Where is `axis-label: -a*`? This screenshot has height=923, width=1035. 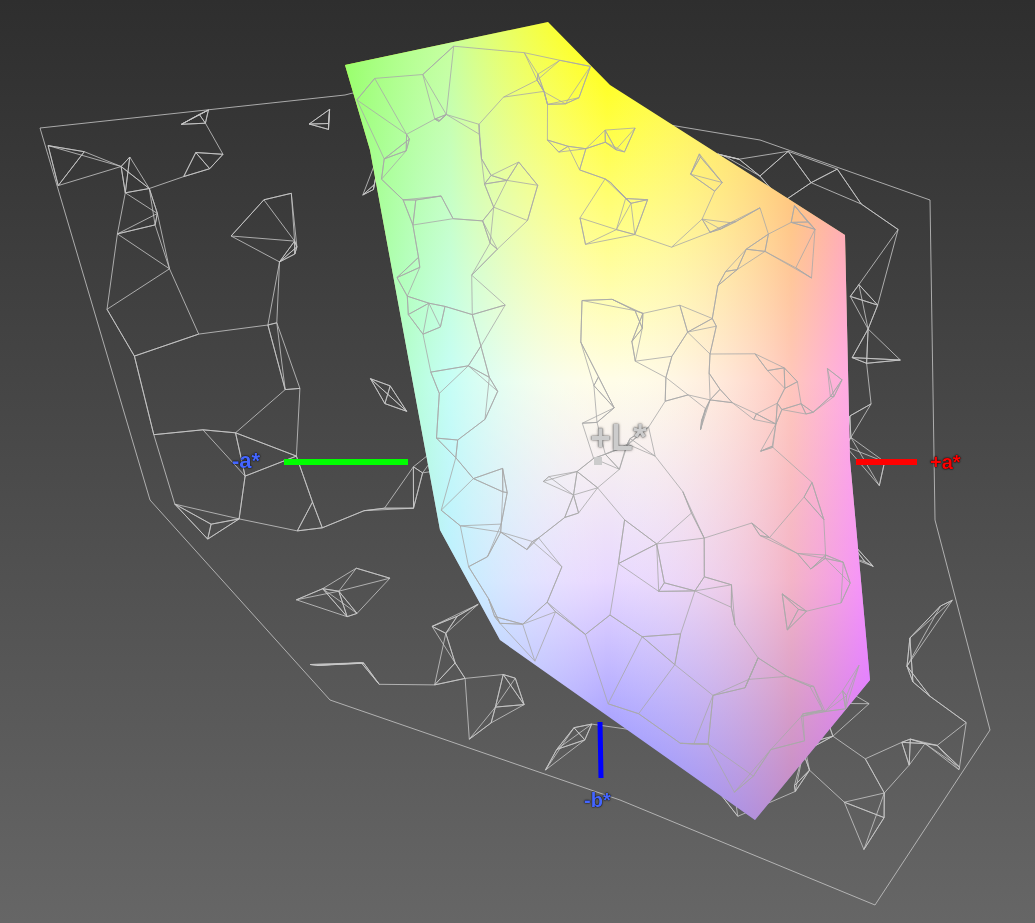
axis-label: -a* is located at coordinates (246, 461).